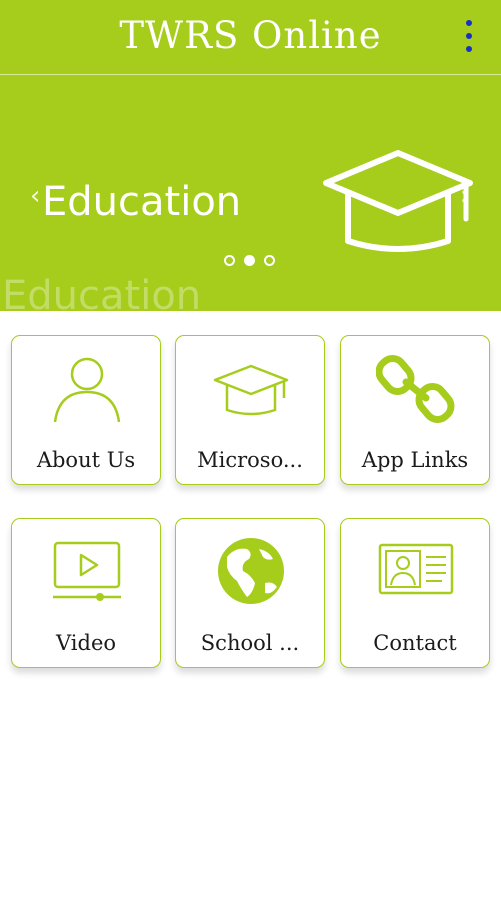  I want to click on globe-icon, so click(251, 571).